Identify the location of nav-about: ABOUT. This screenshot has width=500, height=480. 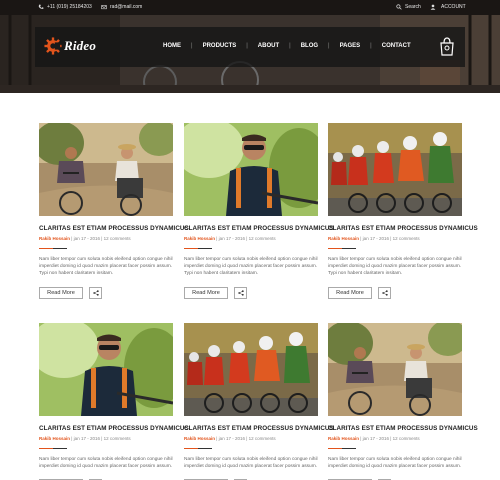
(268, 46).